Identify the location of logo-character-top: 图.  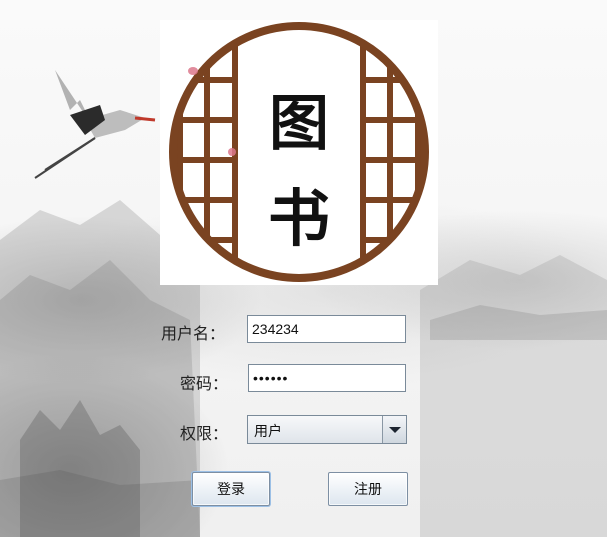
(299, 124).